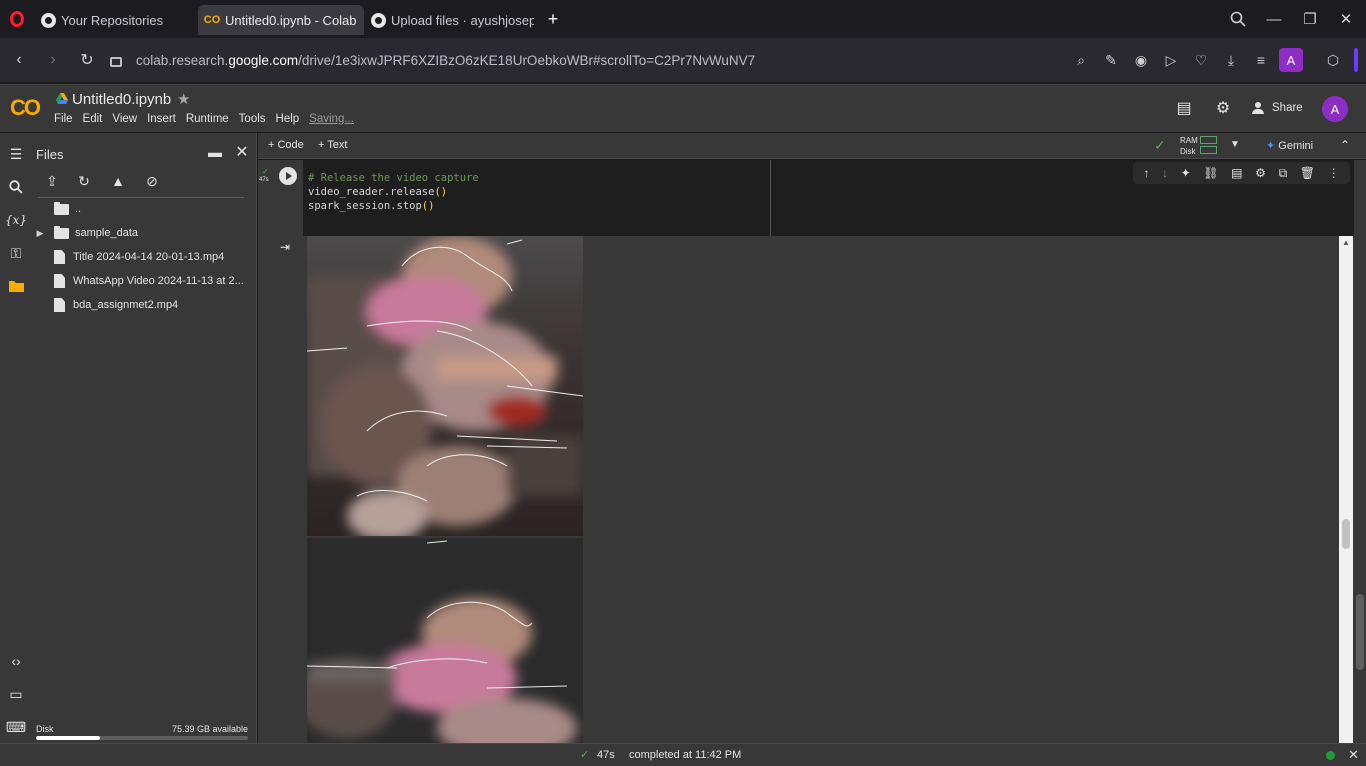 The height and width of the screenshot is (766, 1366). I want to click on mount-drive-icon: ▲, so click(118, 181).